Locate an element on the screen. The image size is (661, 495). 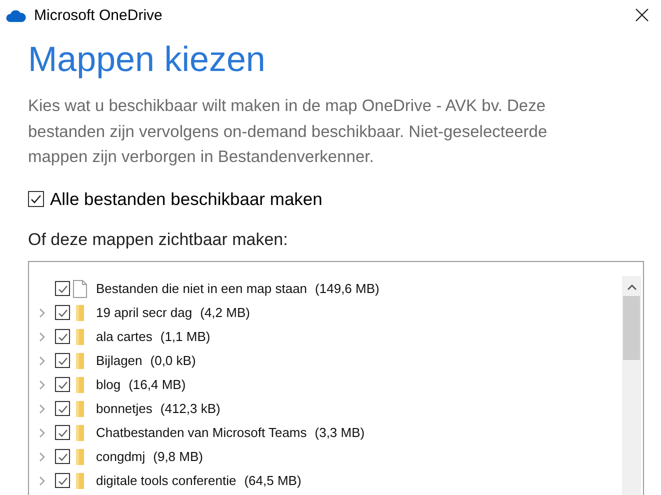
item-label: Chatbestanden van Microsoft Teams is located at coordinates (201, 432).